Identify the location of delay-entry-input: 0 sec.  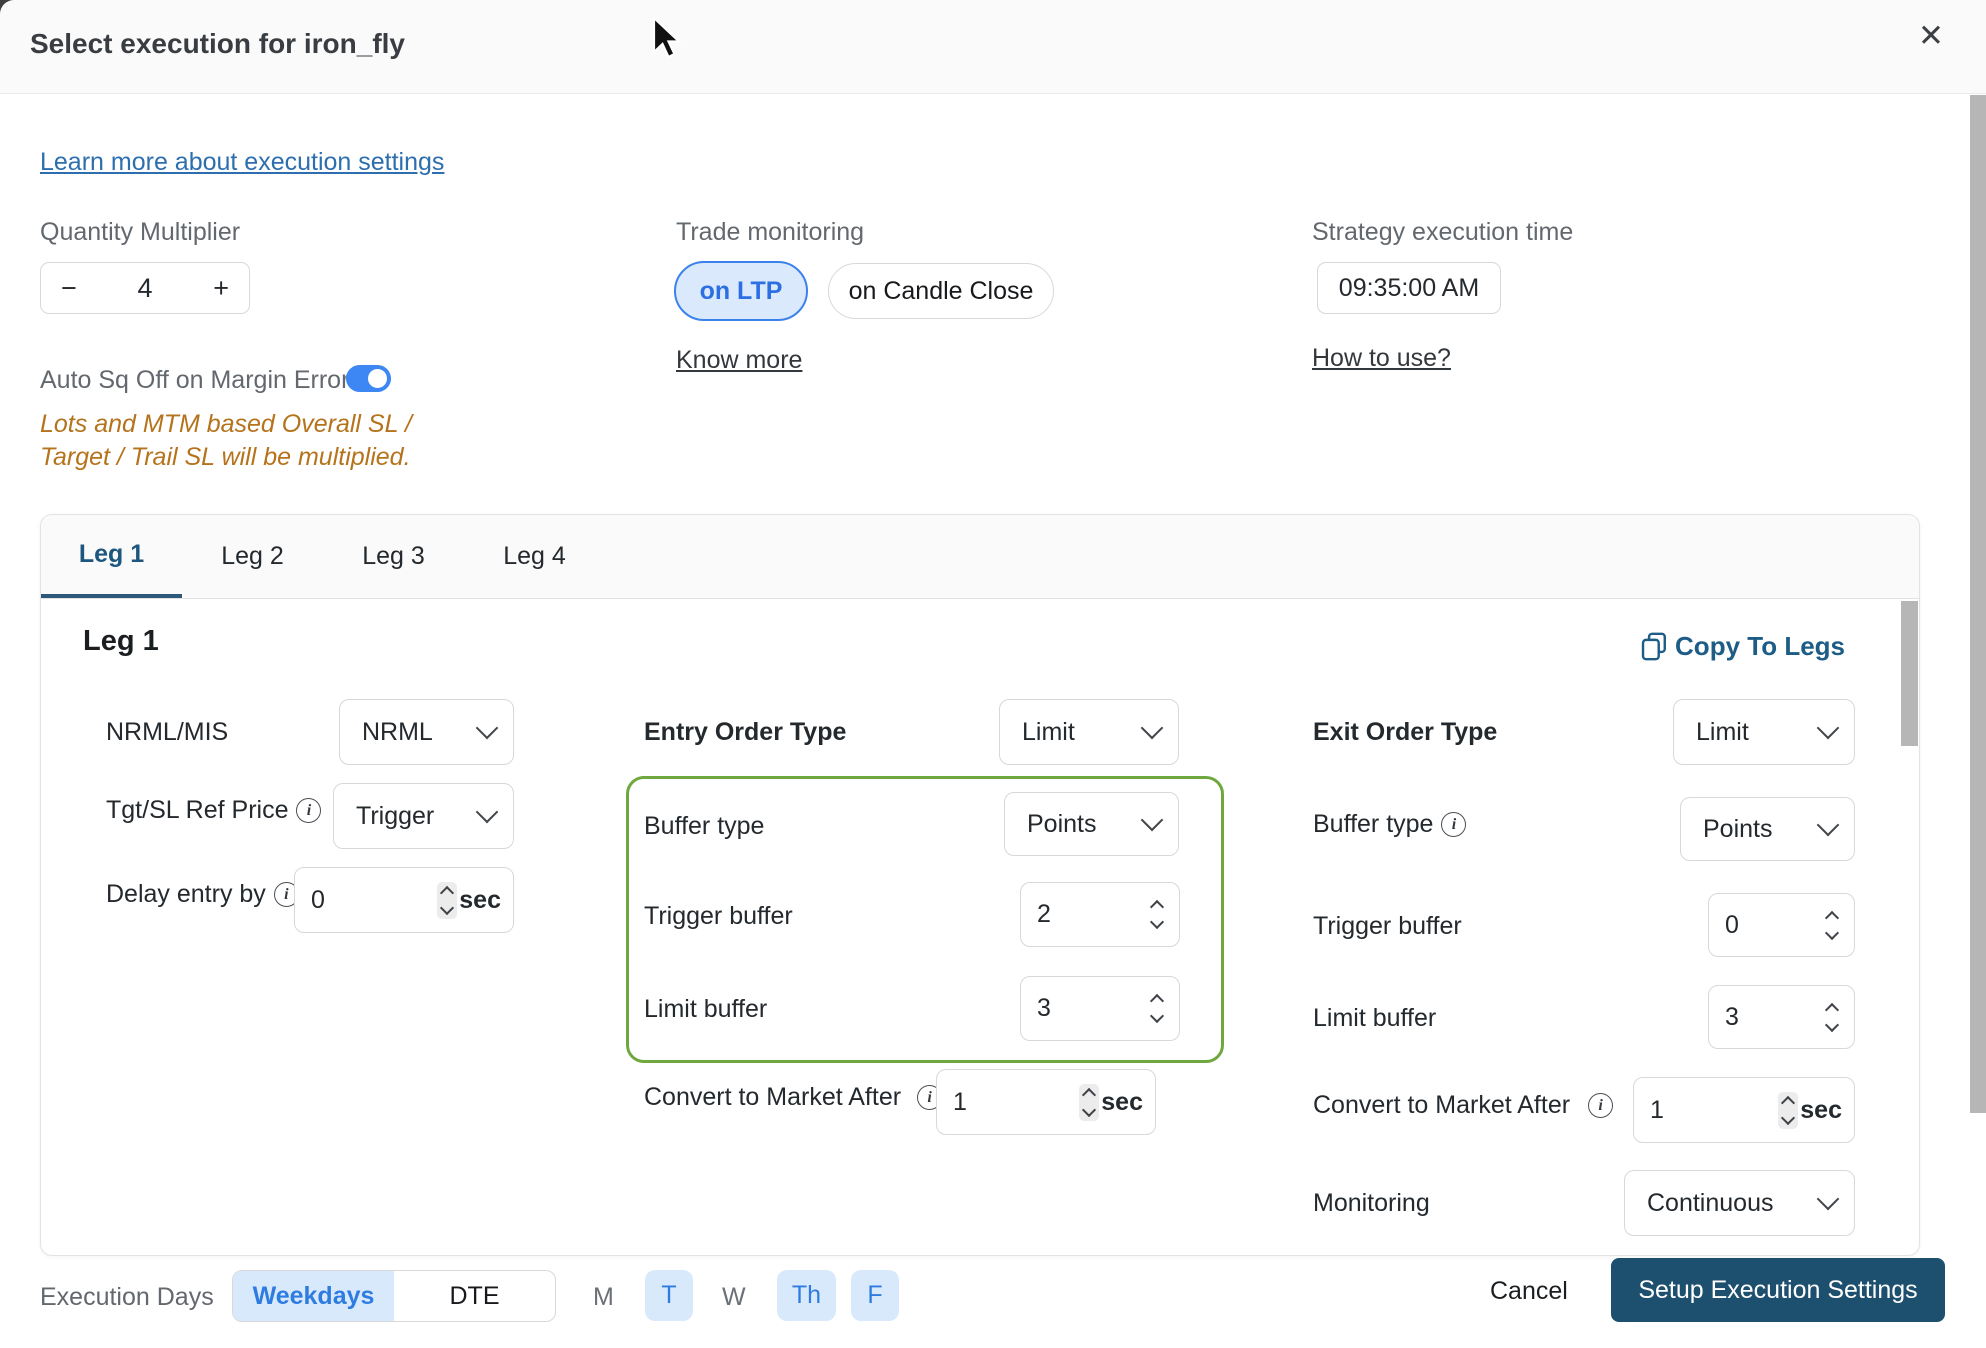
(404, 900).